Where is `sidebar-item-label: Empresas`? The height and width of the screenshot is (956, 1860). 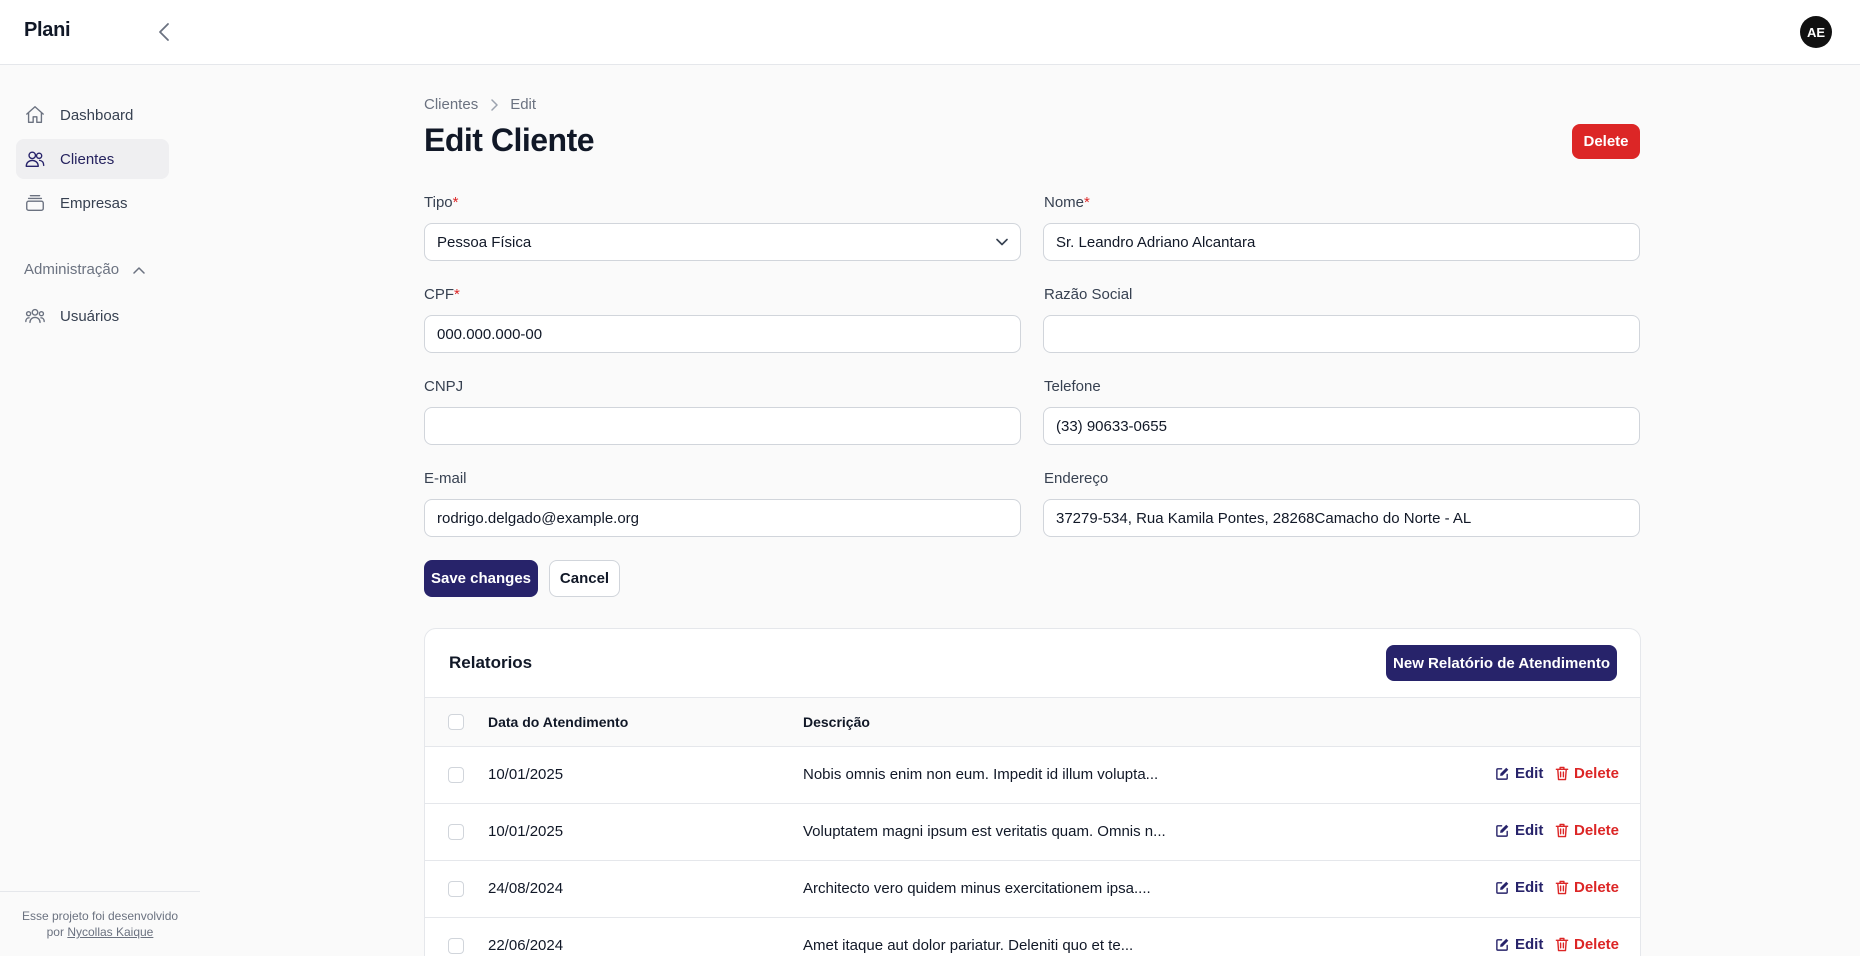 sidebar-item-label: Empresas is located at coordinates (94, 203).